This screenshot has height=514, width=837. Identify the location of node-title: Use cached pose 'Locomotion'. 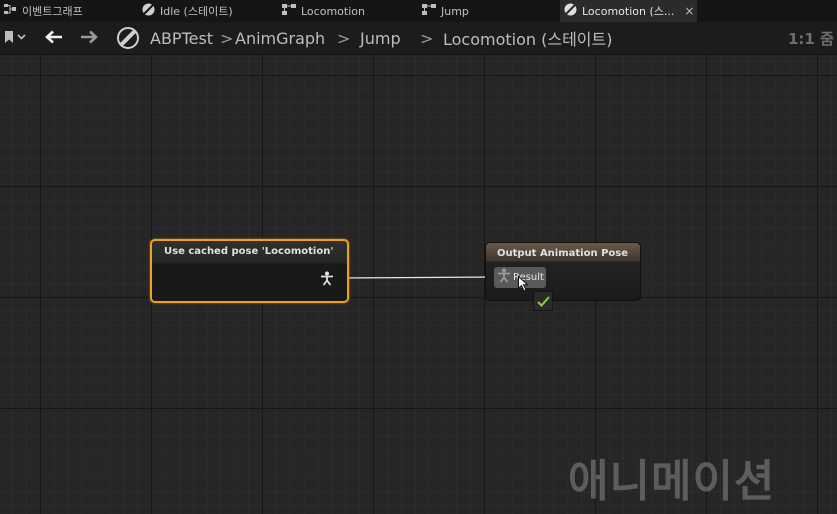
(249, 251).